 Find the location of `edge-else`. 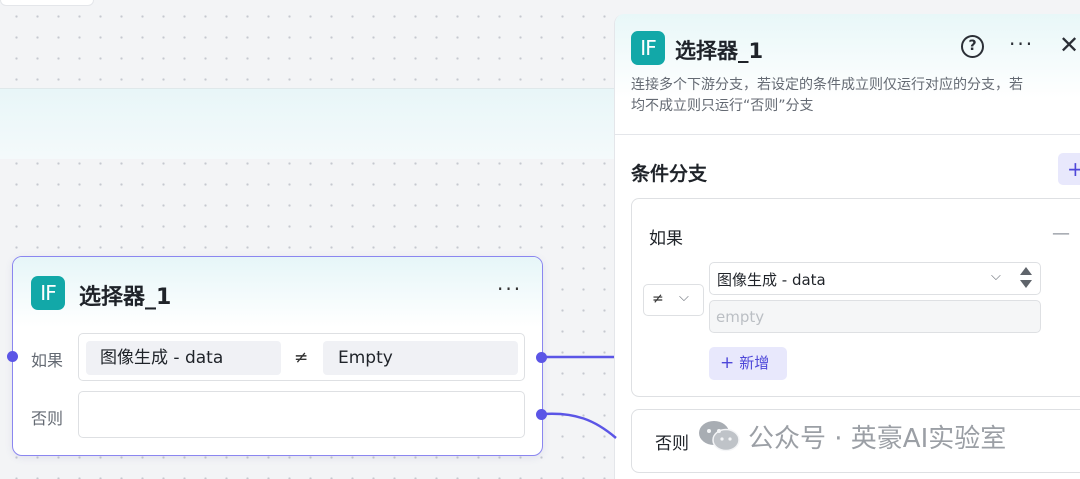

edge-else is located at coordinates (579, 425).